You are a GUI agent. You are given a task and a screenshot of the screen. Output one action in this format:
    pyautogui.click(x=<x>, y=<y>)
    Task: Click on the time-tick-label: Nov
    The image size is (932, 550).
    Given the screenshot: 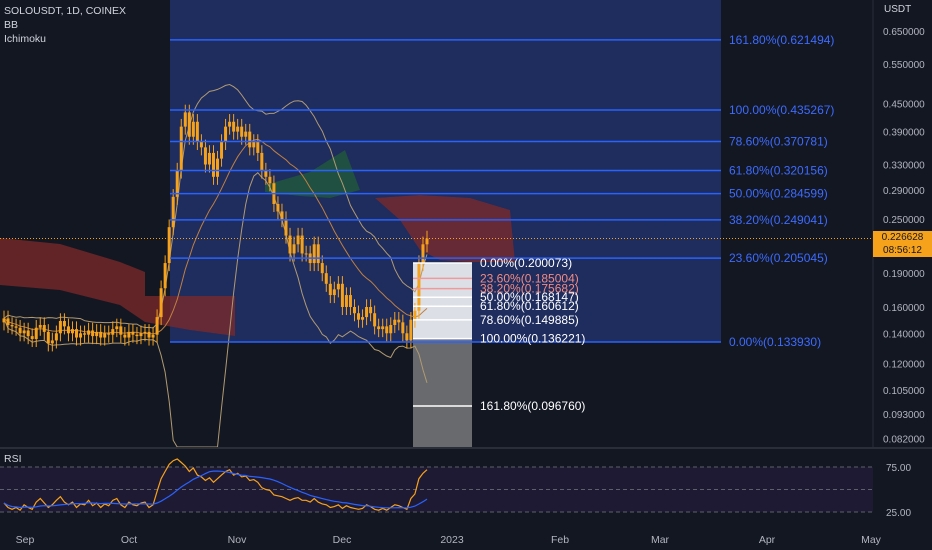 What is the action you would take?
    pyautogui.click(x=237, y=540)
    